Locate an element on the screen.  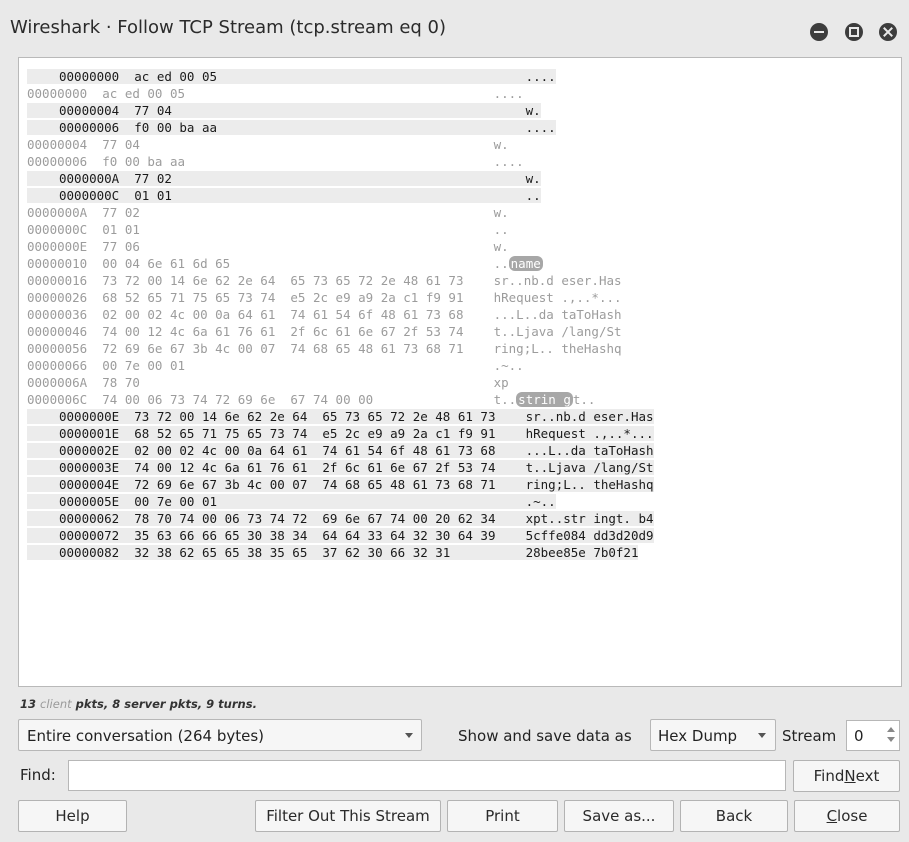
client-line: 00000066 00 7e 00 01 .~.. is located at coordinates (340, 365).